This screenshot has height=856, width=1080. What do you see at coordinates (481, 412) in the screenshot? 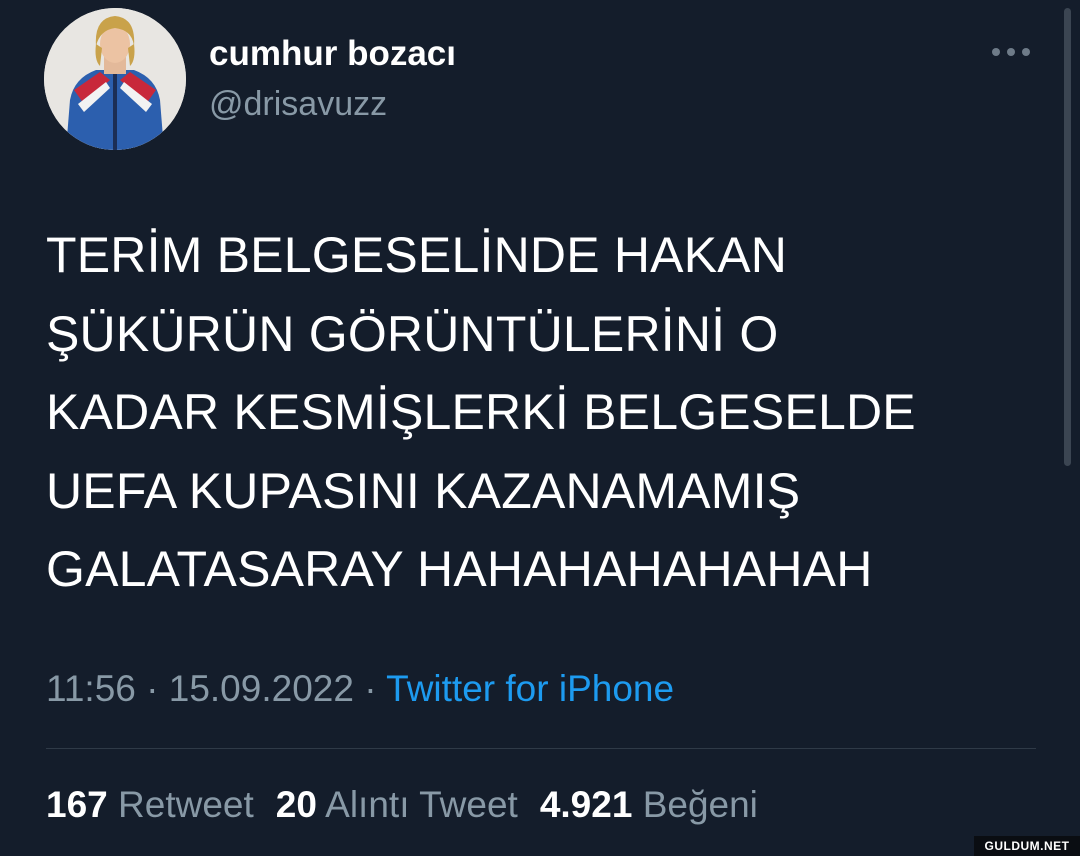
I see `tweet-text-line: KADAR KESMİŞLERKİ BELGESELDE` at bounding box center [481, 412].